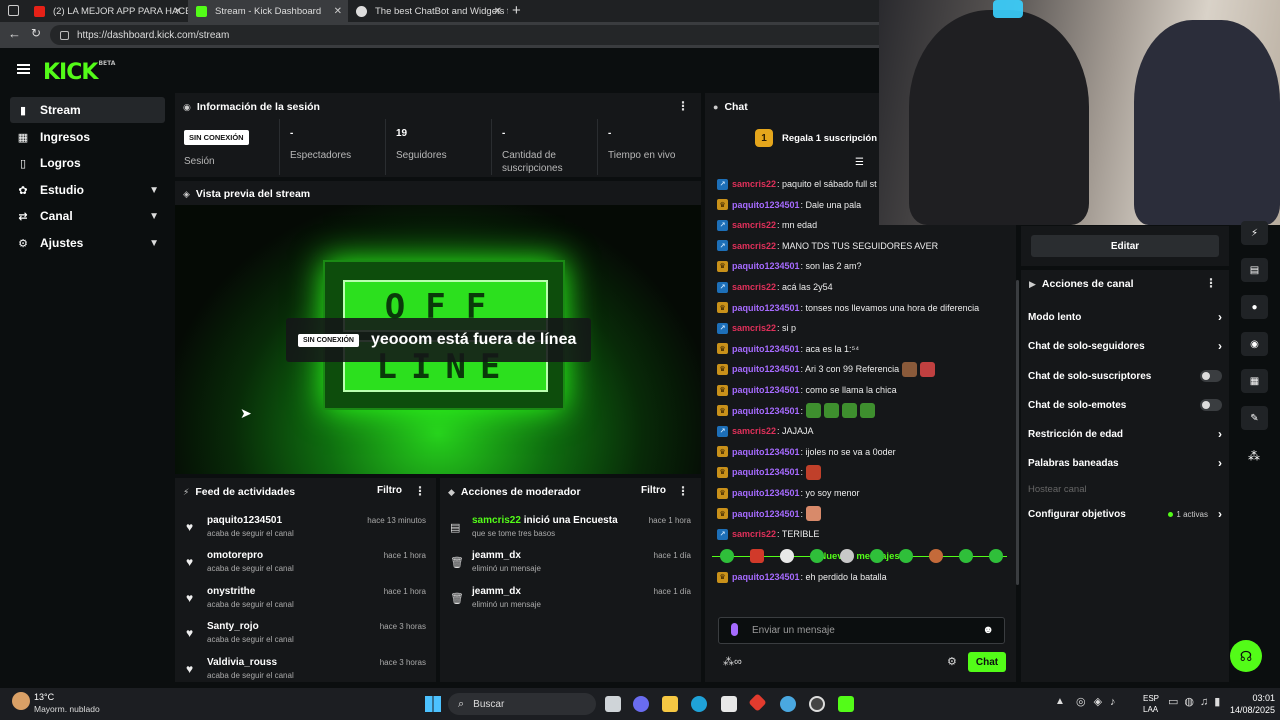 The image size is (1280, 720). I want to click on sidebar-item-logros: ▯ Logros, so click(87, 163).